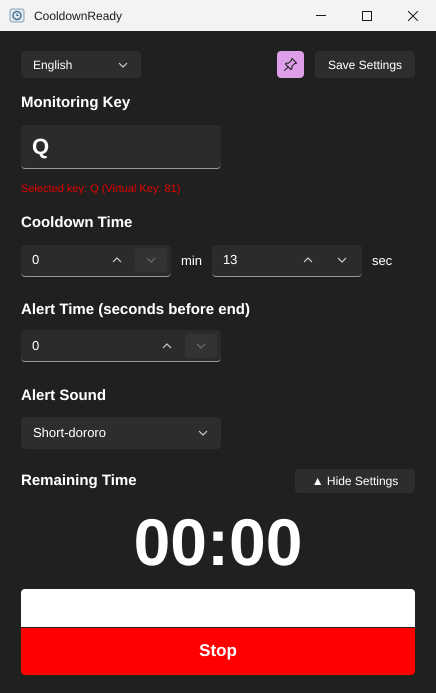  I want to click on section-heading: Remaining Time, so click(79, 480).